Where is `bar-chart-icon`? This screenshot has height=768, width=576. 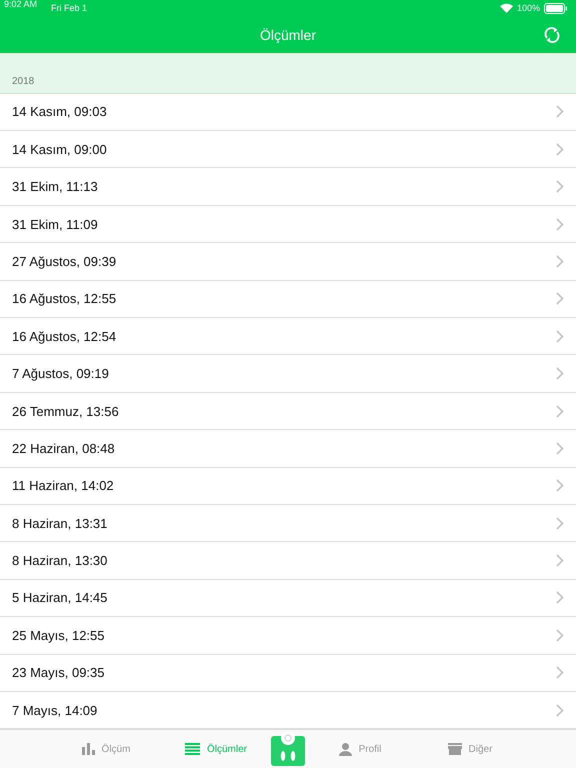
bar-chart-icon is located at coordinates (88, 749).